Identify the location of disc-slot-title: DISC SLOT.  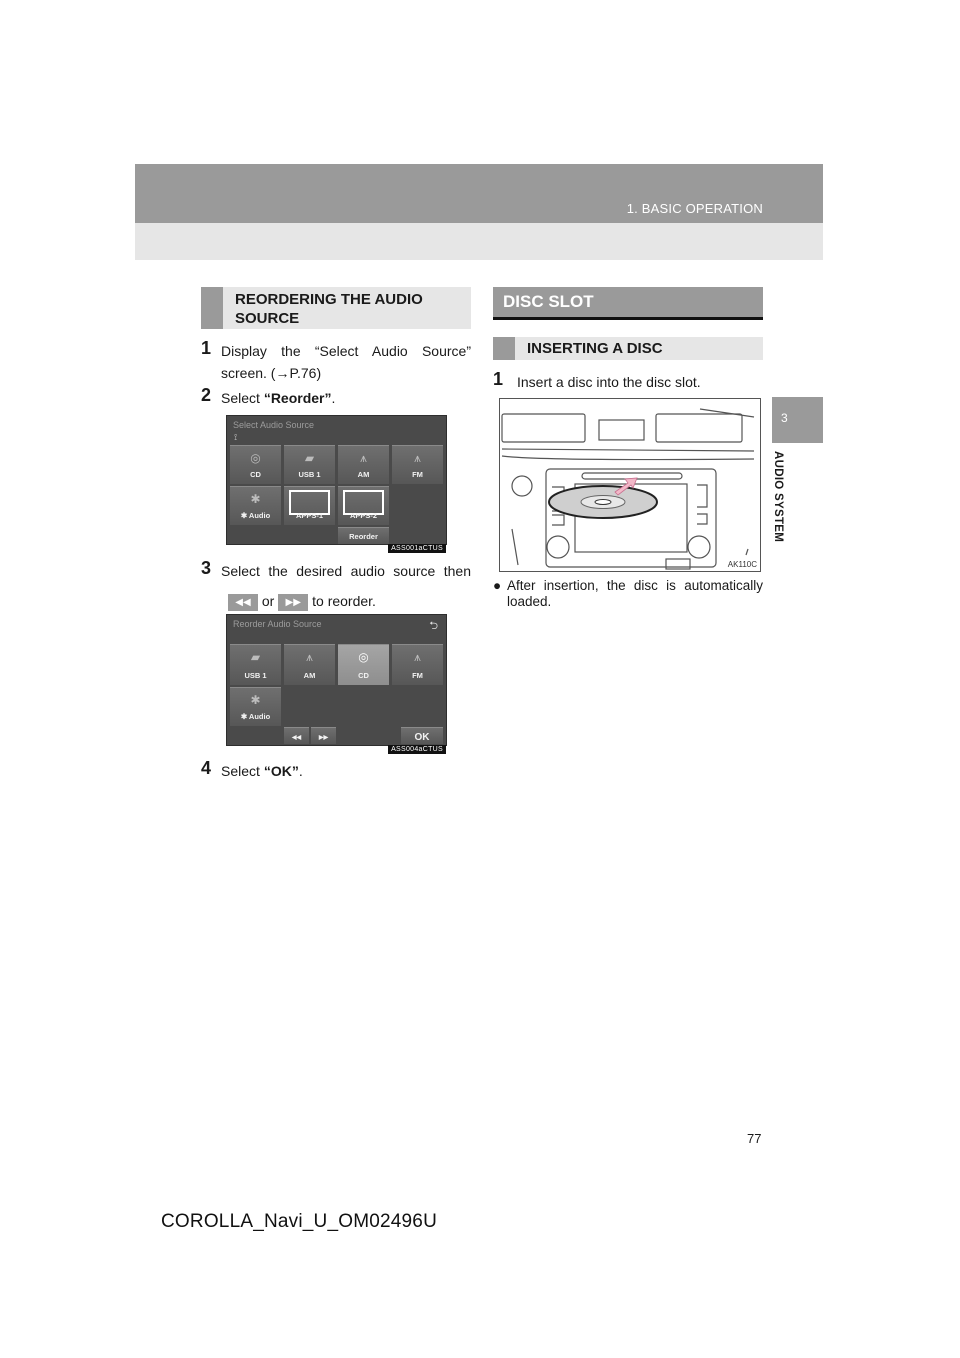
(548, 301).